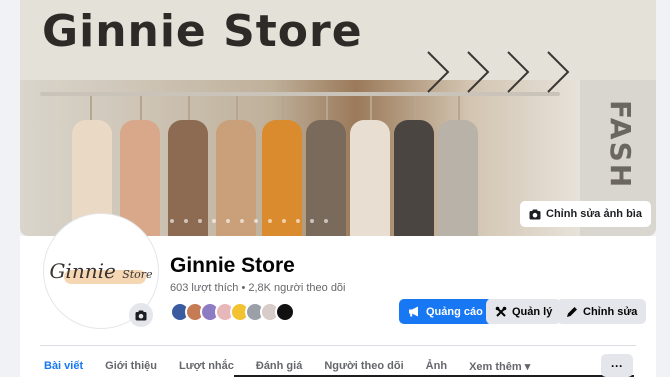  Describe the element at coordinates (137, 274) in the screenshot. I see `avatar-logo-small: Store` at that location.